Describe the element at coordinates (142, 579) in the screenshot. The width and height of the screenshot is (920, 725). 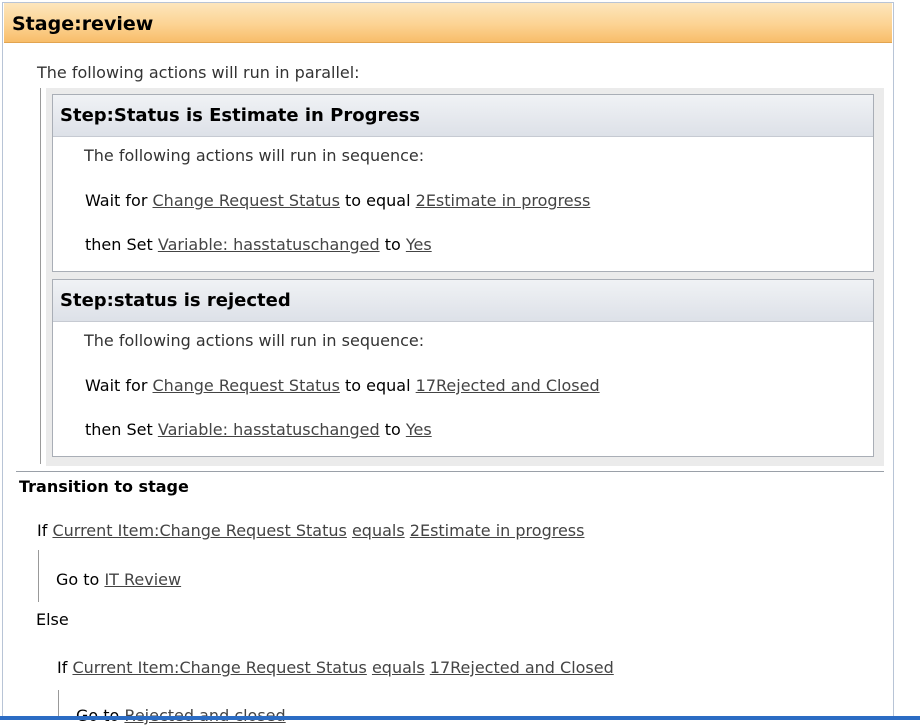
I see `goto-stage-link: IT Review` at that location.